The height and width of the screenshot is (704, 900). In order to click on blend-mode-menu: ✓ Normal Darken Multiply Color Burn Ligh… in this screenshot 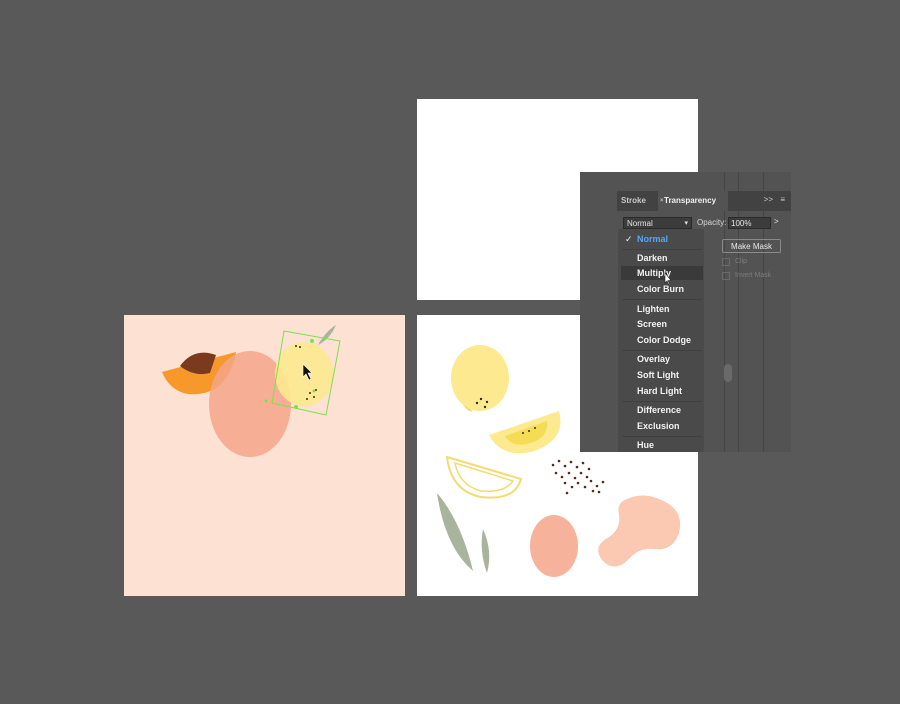, I will do `click(661, 340)`.